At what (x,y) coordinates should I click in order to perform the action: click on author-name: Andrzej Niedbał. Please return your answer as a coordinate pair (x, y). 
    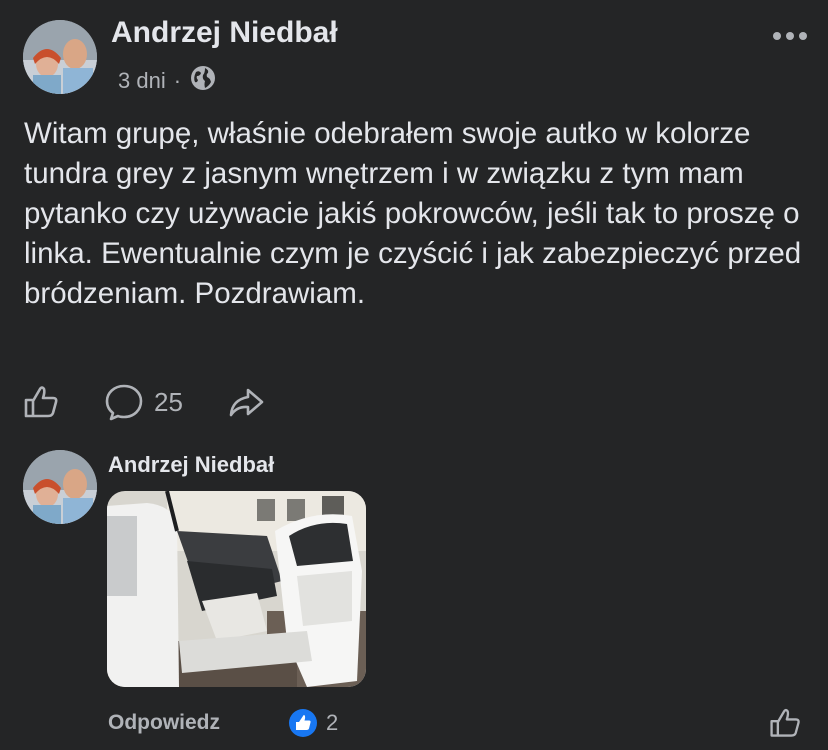
    Looking at the image, I should click on (224, 33).